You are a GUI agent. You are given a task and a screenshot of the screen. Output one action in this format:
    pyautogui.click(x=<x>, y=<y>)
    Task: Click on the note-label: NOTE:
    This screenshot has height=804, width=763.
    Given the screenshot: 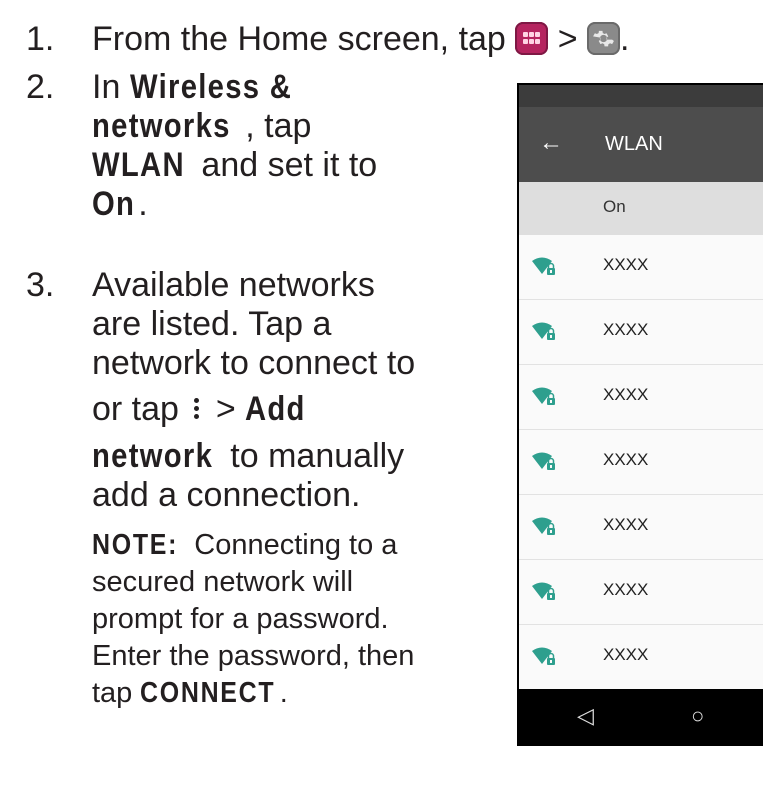 What is the action you would take?
    pyautogui.click(x=135, y=545)
    